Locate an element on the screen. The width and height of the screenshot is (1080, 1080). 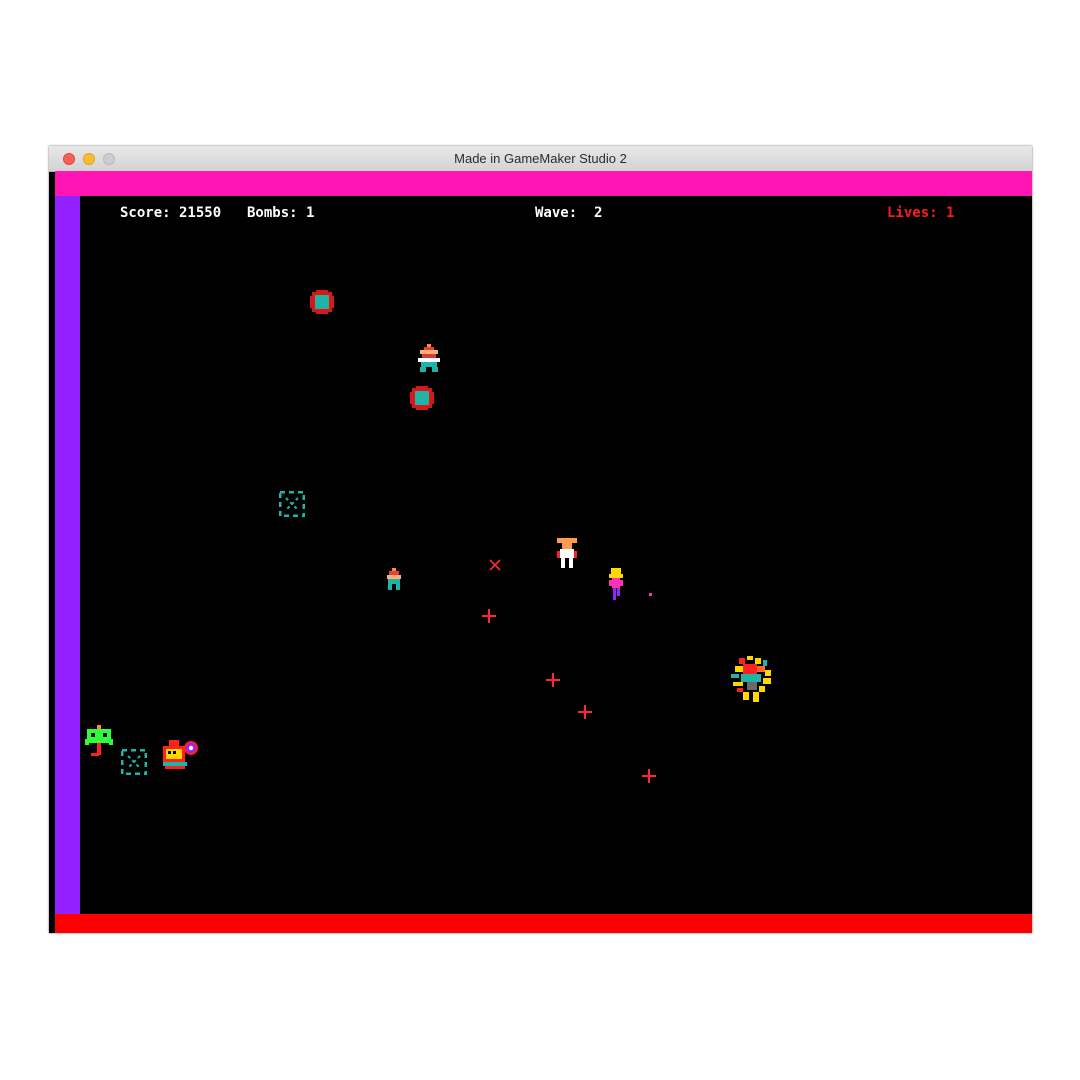
title-bar: Made in GameMaker Studio 2 is located at coordinates (540, 159).